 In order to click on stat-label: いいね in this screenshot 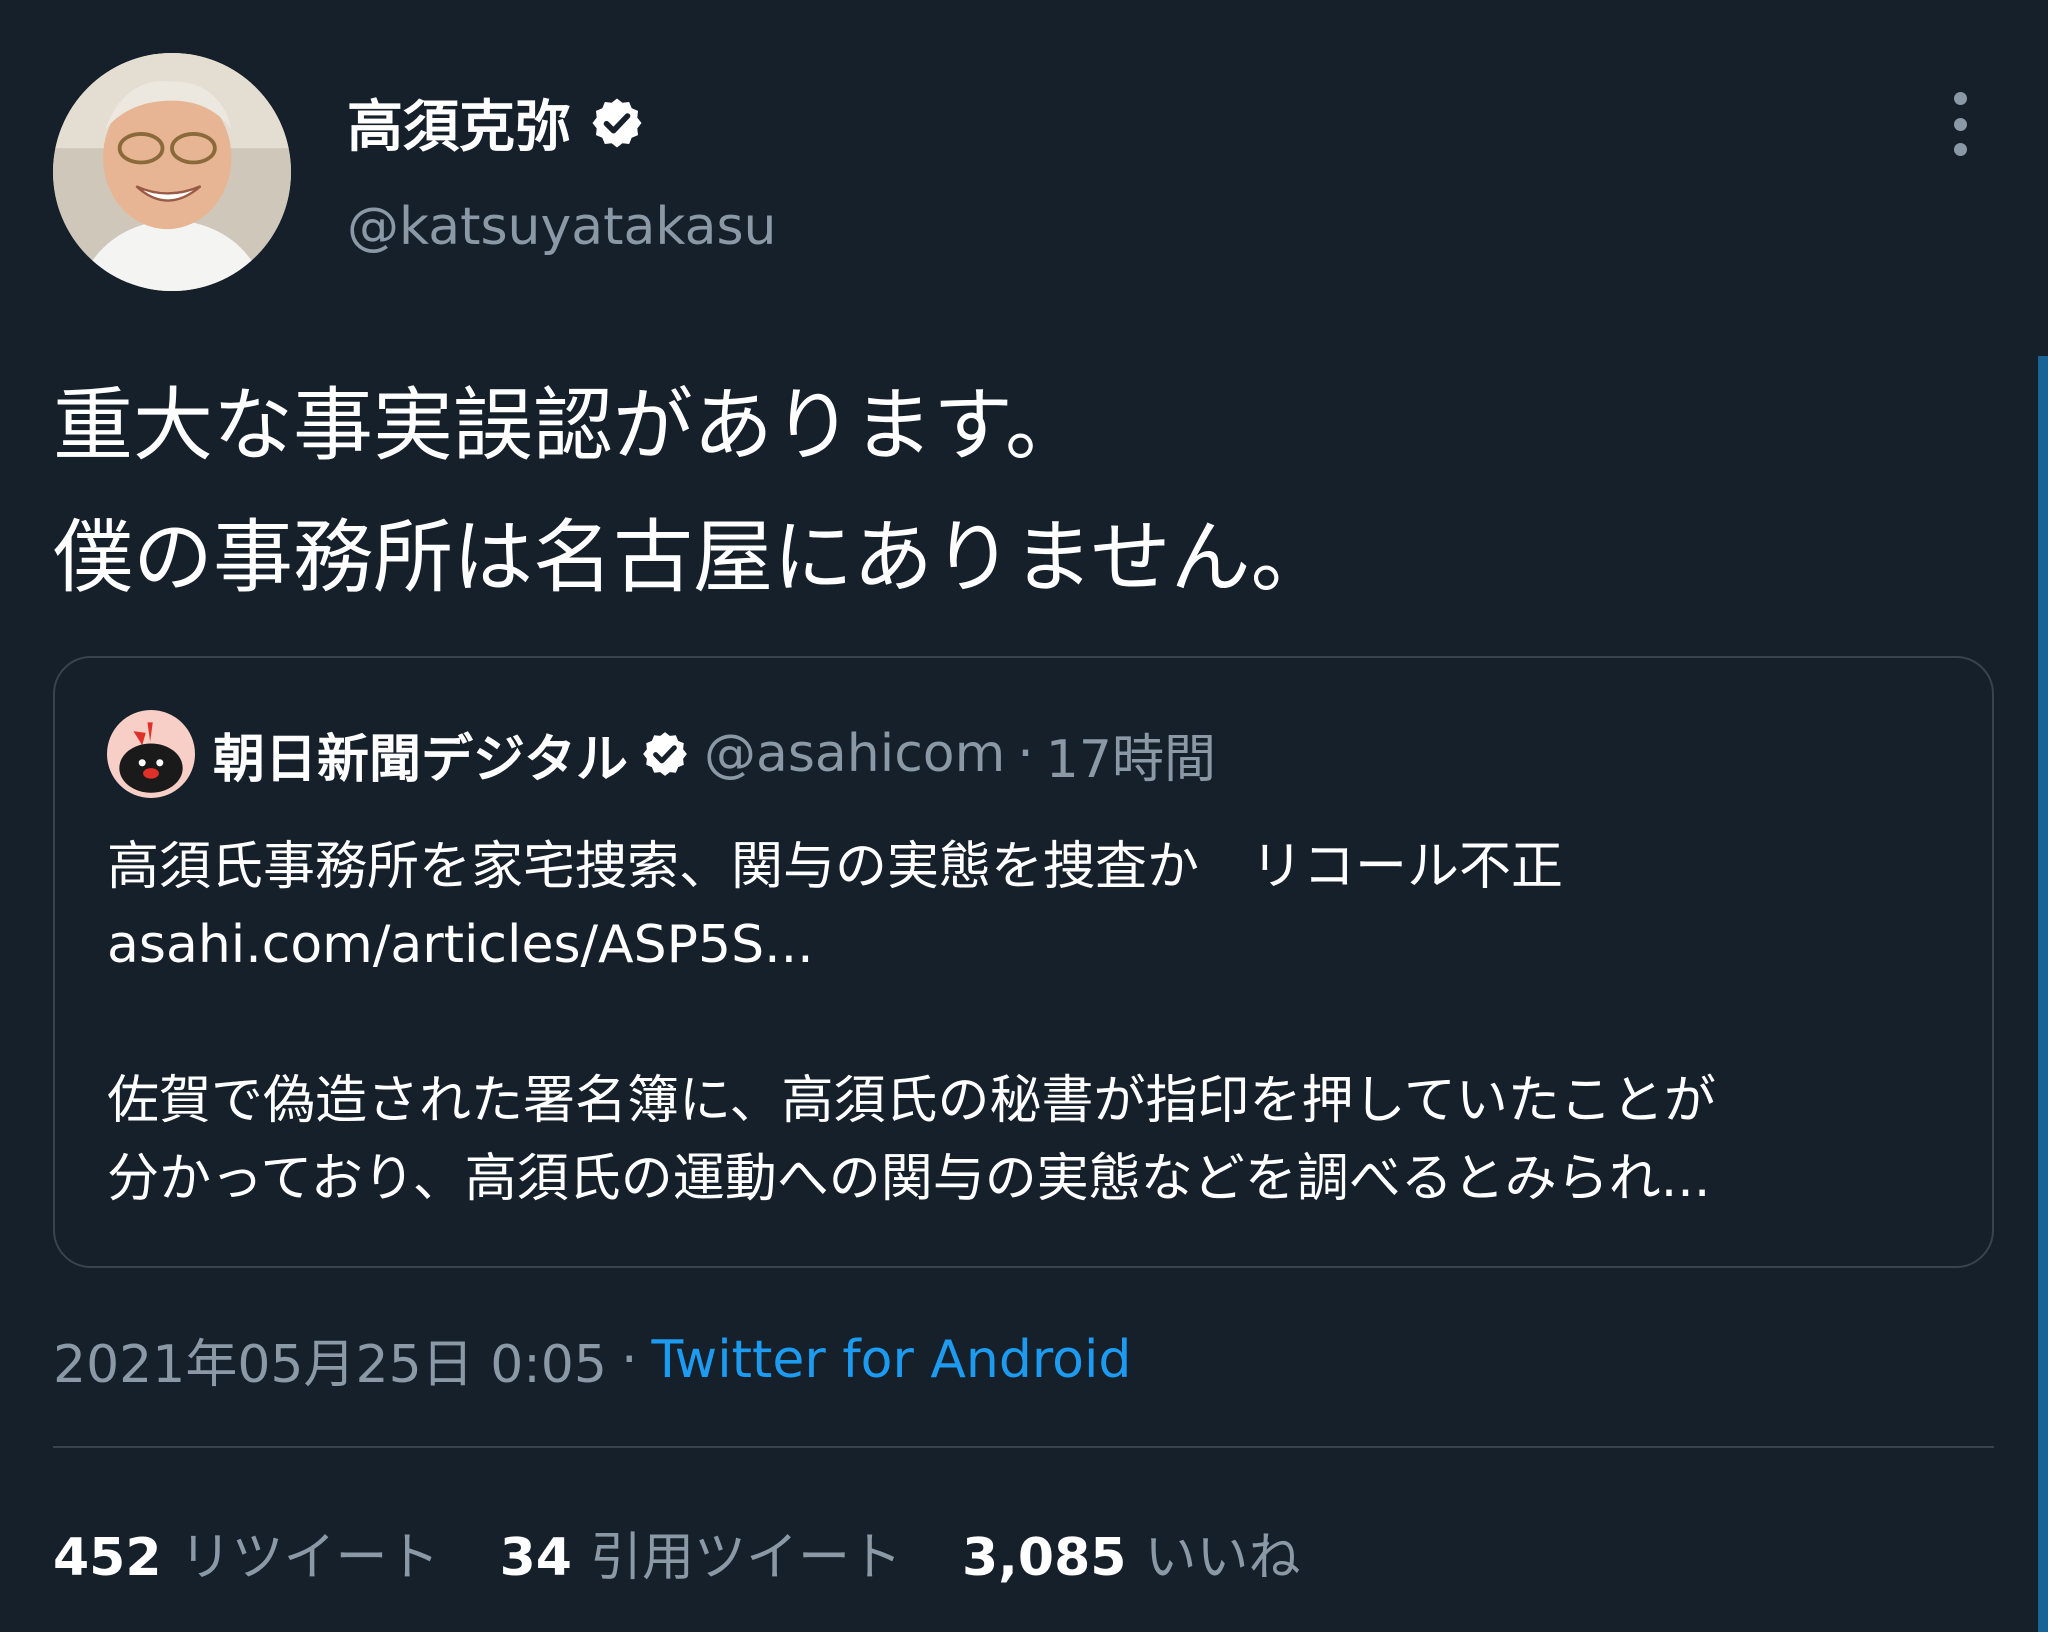, I will do `click(1222, 1558)`.